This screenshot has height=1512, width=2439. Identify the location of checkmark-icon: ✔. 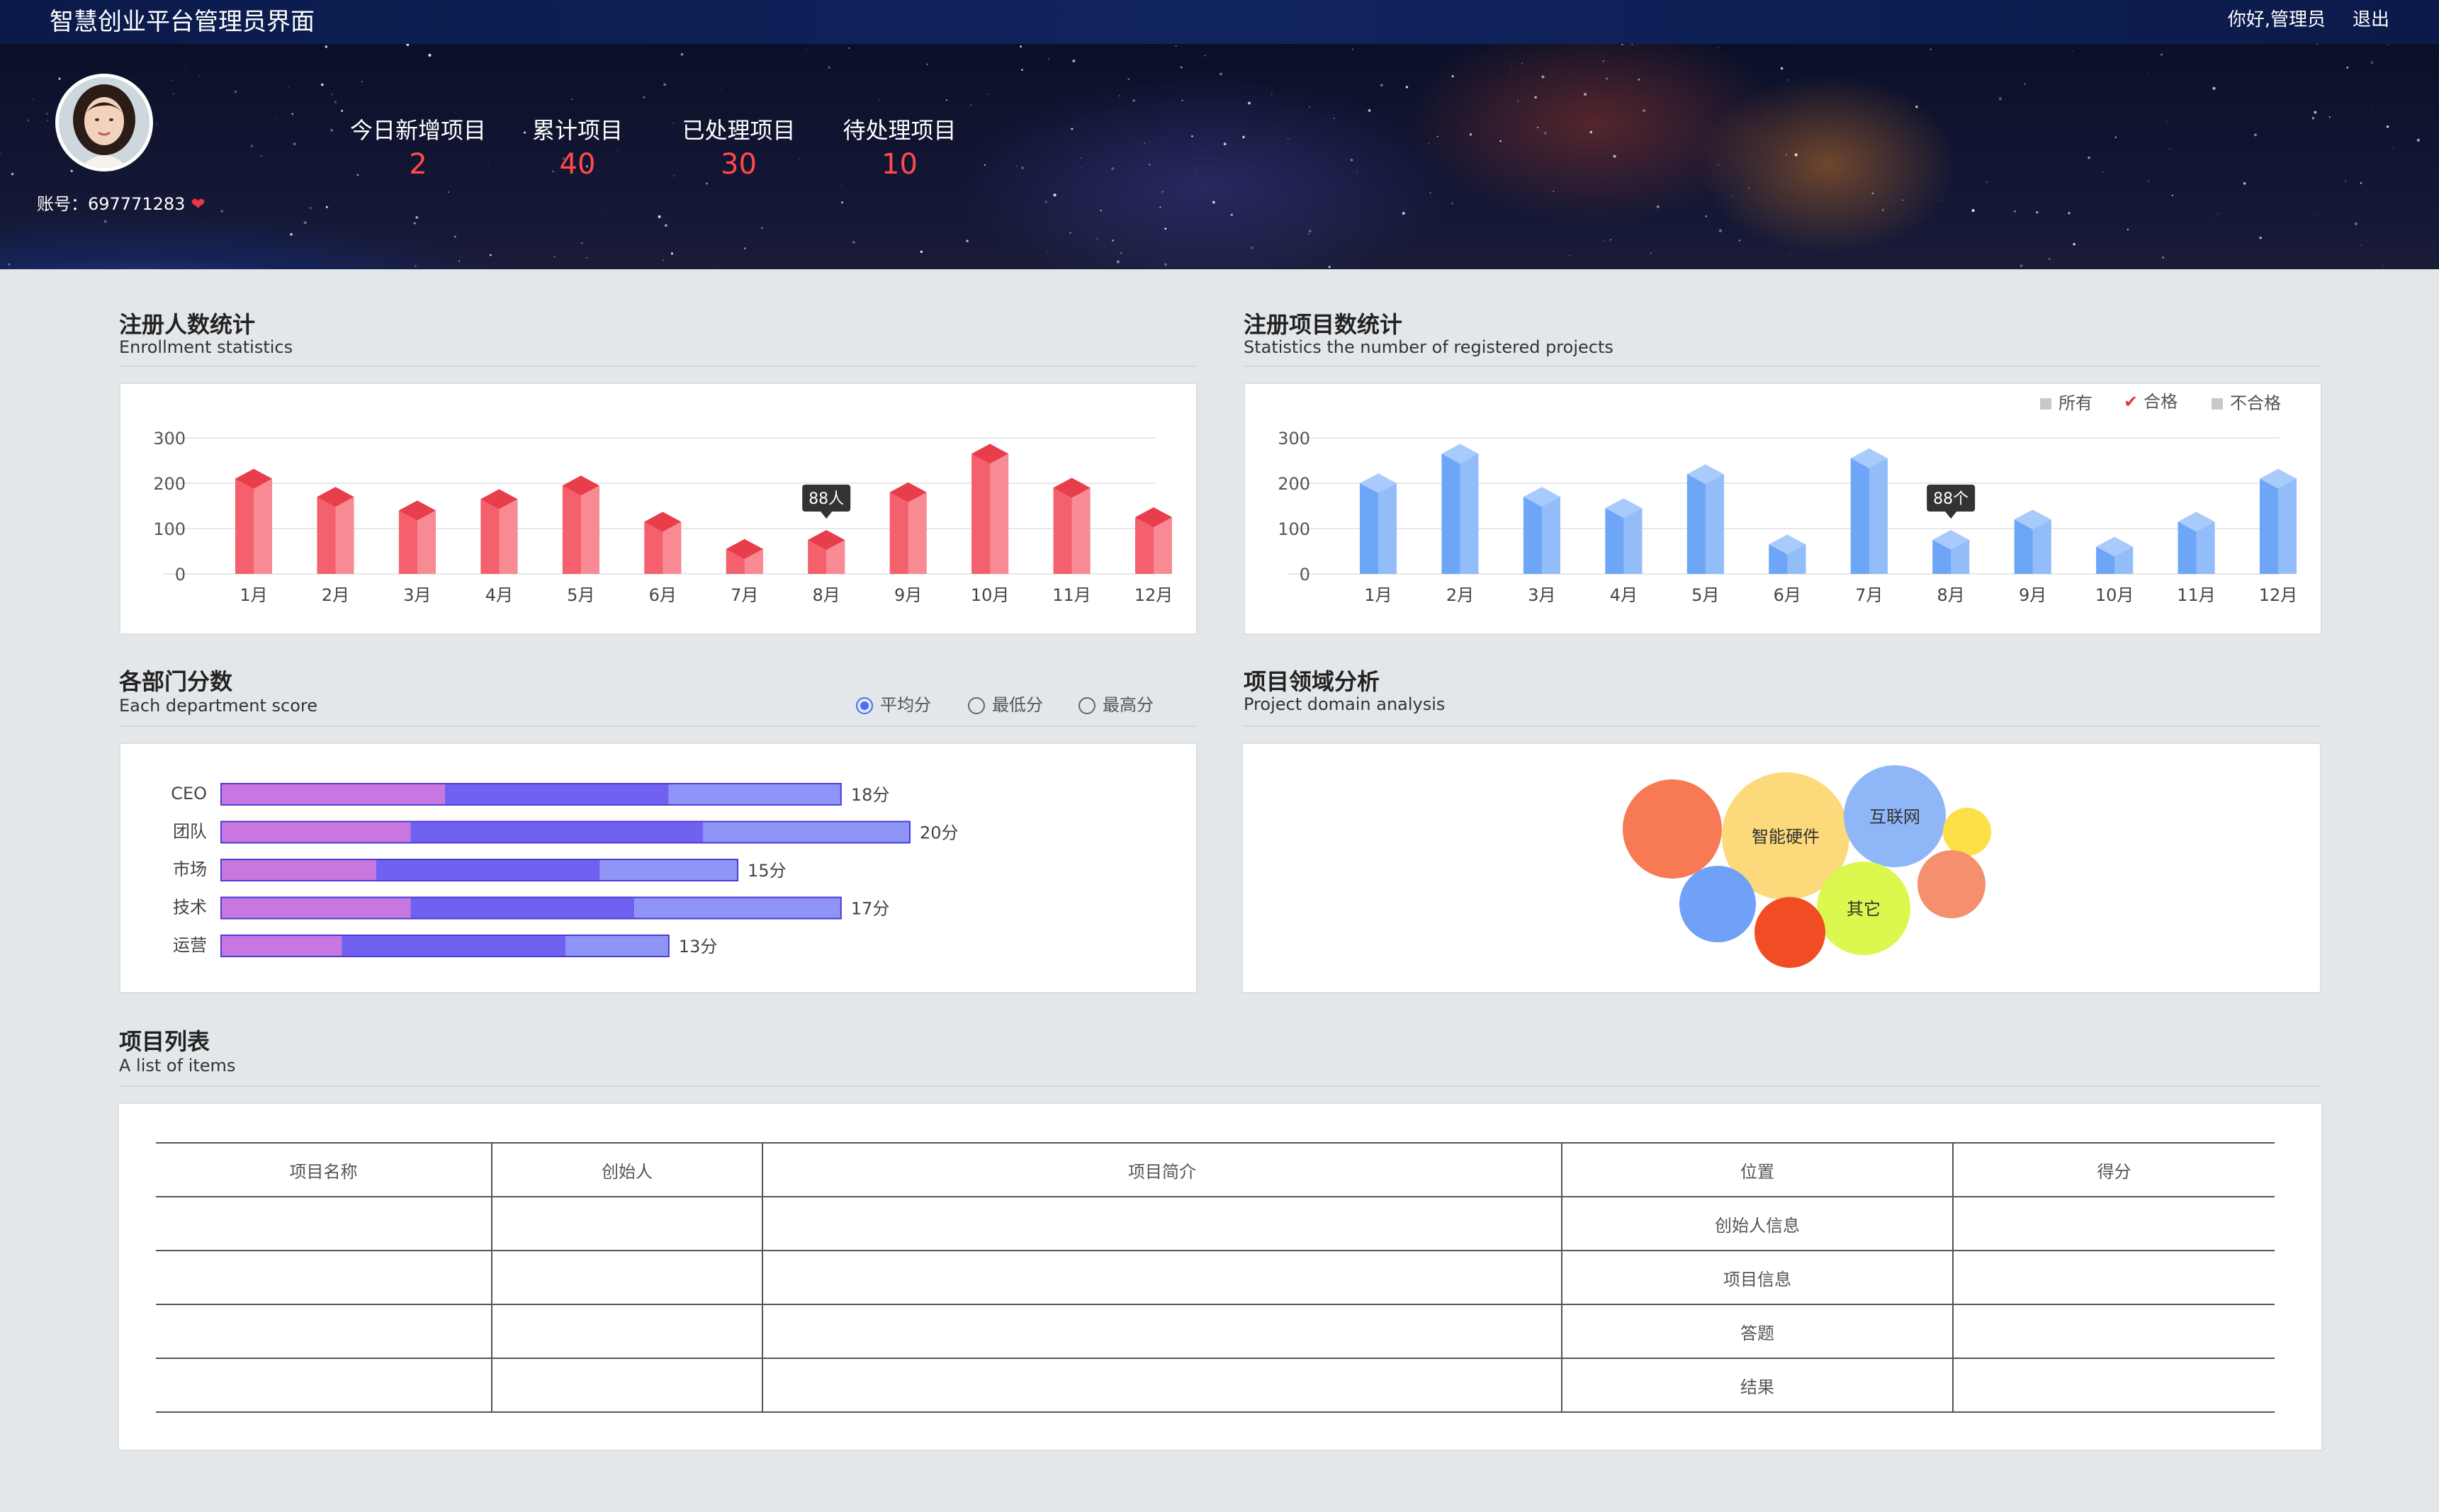
(2131, 402).